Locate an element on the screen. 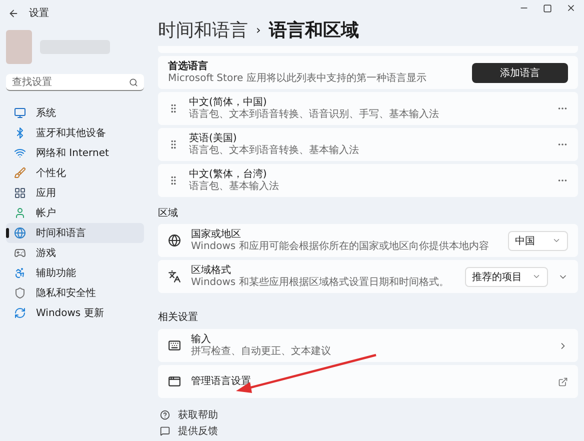 This screenshot has height=441, width=584. sidebar-item: 辅助功能 is located at coordinates (75, 273).